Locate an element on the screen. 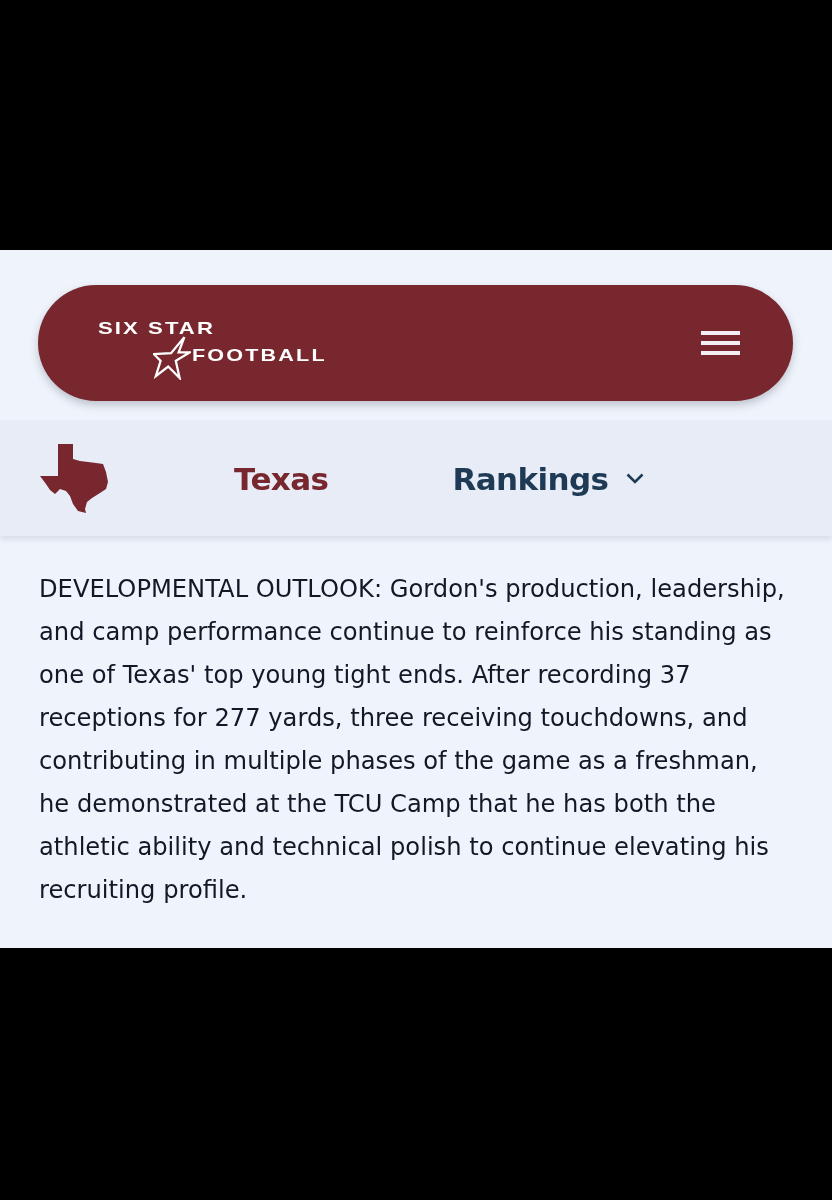 Image resolution: width=832 pixels, height=1200 pixels. menu-icon is located at coordinates (720, 343).